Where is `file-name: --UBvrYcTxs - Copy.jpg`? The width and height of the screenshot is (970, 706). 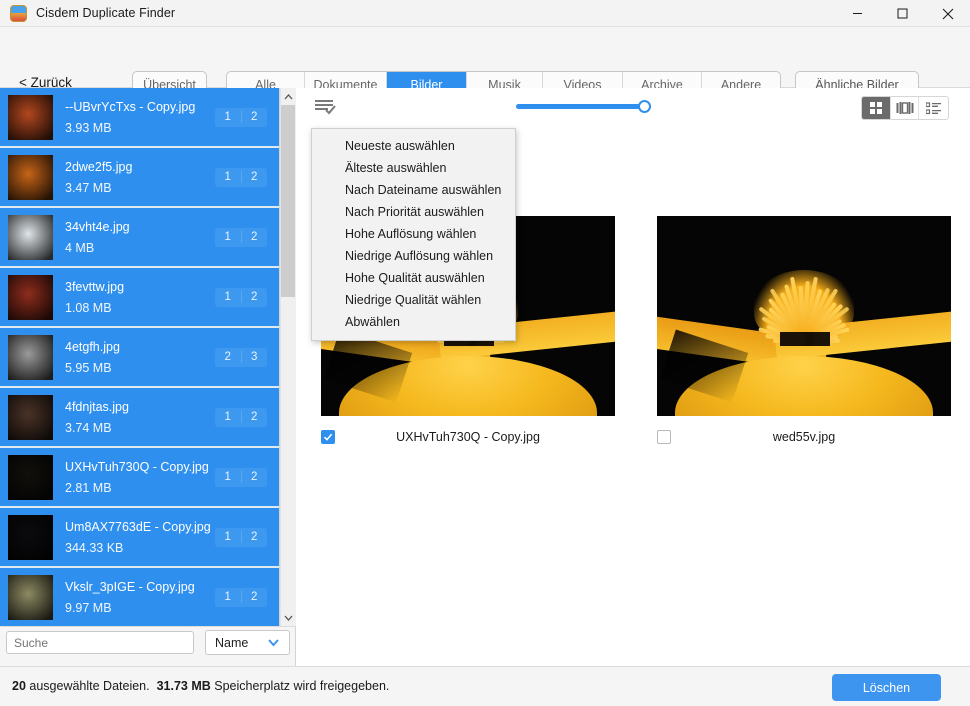
file-name: --UBvrYcTxs - Copy.jpg is located at coordinates (130, 106).